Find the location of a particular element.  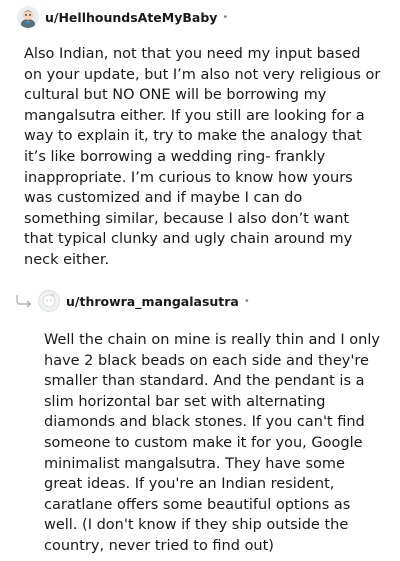

username: u/HellhoundsAteMyBaby is located at coordinates (131, 17).